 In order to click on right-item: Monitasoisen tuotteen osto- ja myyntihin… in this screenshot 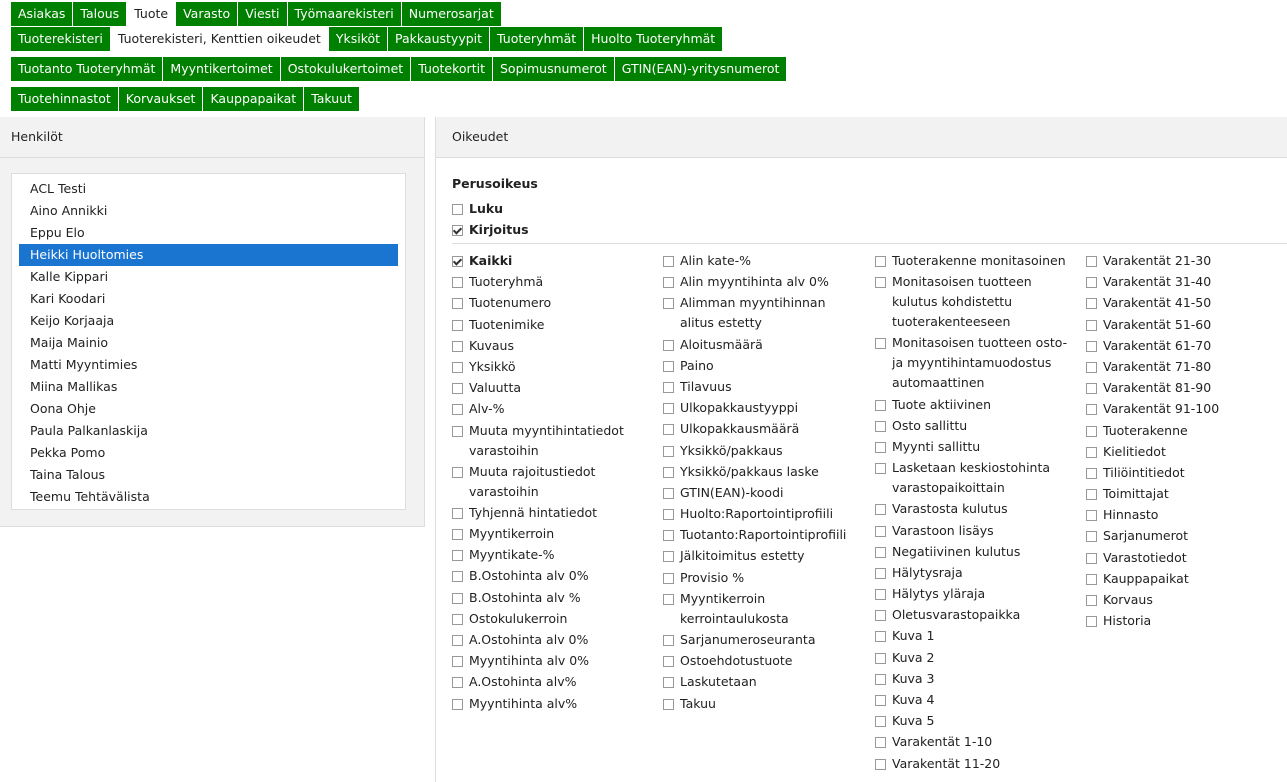, I will do `click(975, 363)`.